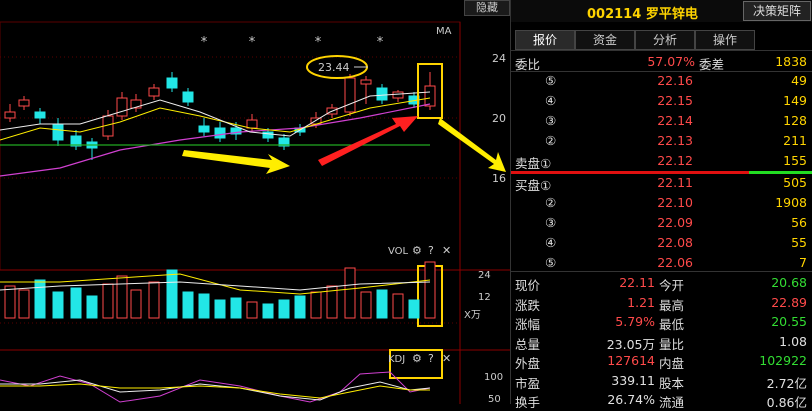 The image size is (812, 411). I want to click on vol-axis-tick: 12, so click(484, 297).